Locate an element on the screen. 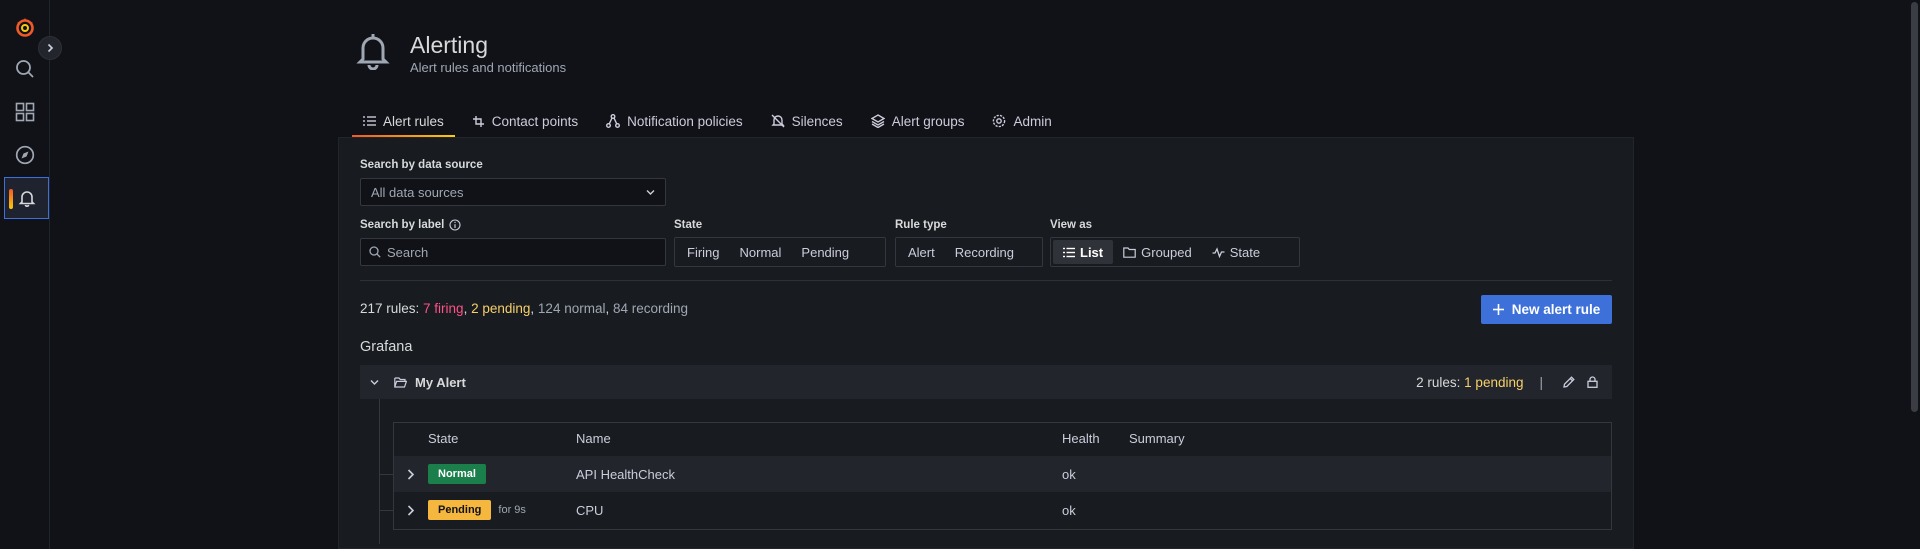  rule-type-label: Rule type is located at coordinates (921, 225).